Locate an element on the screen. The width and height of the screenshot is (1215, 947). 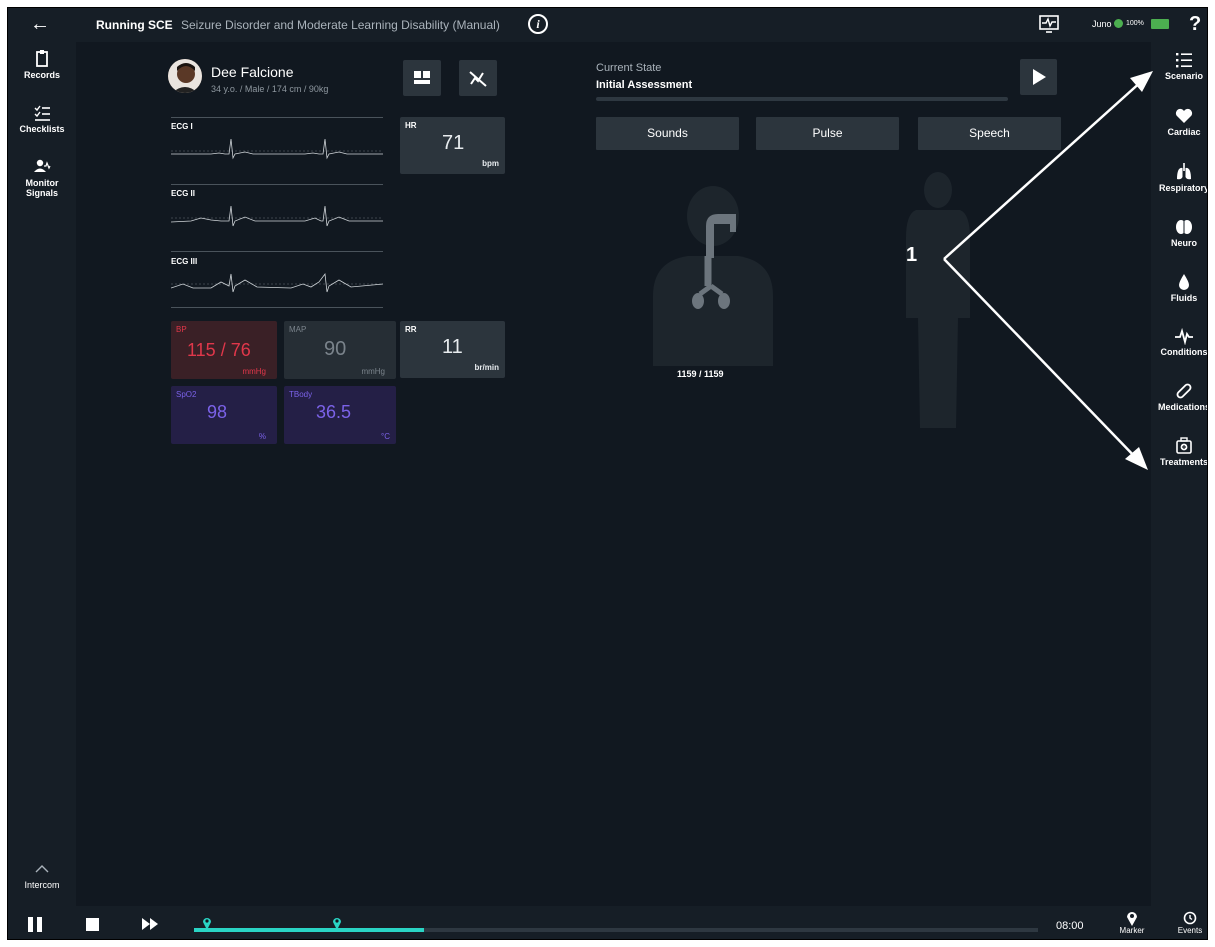
marker-label: Marker is located at coordinates (1132, 930).